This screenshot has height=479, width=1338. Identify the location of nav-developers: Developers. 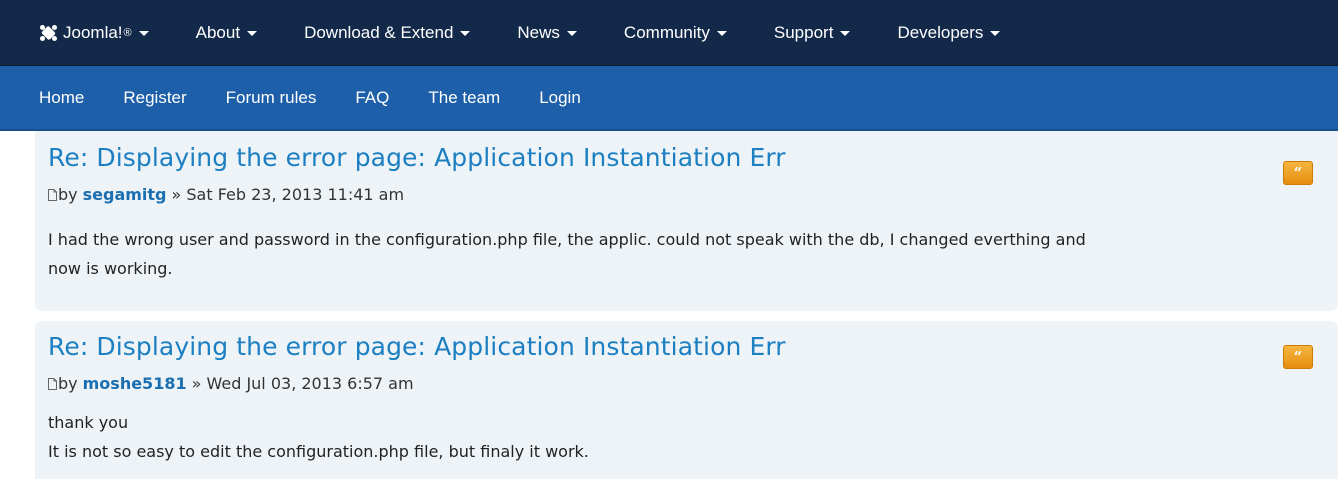
(949, 32).